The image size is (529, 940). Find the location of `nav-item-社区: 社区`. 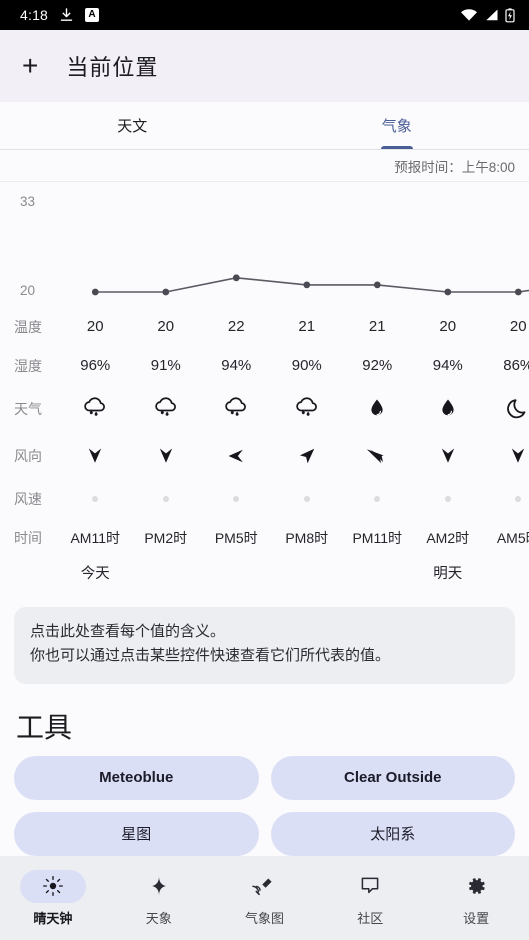

nav-item-社区: 社区 is located at coordinates (370, 898).